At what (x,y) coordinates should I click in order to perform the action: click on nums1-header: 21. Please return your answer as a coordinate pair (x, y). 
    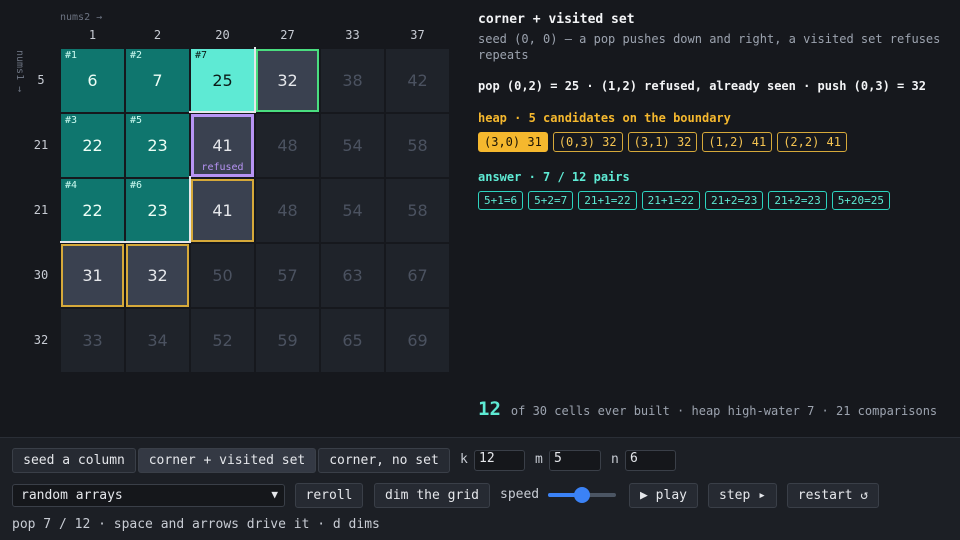
    Looking at the image, I should click on (41, 145).